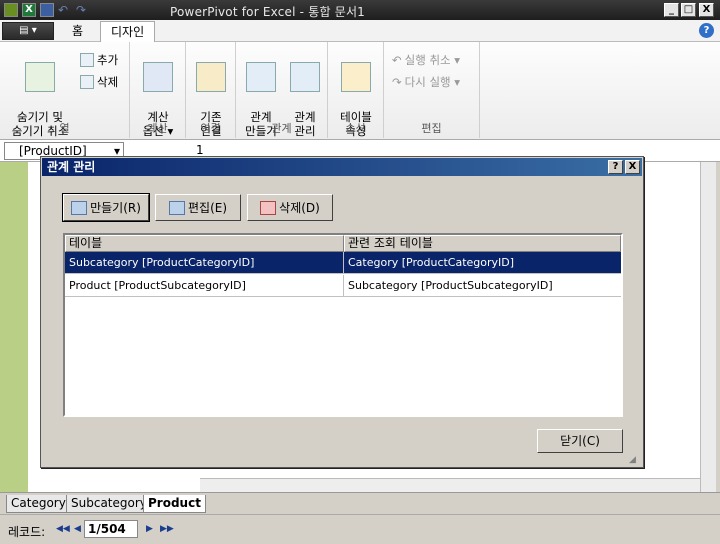  Describe the element at coordinates (688, 10) in the screenshot. I see `maximize-button: □` at that location.